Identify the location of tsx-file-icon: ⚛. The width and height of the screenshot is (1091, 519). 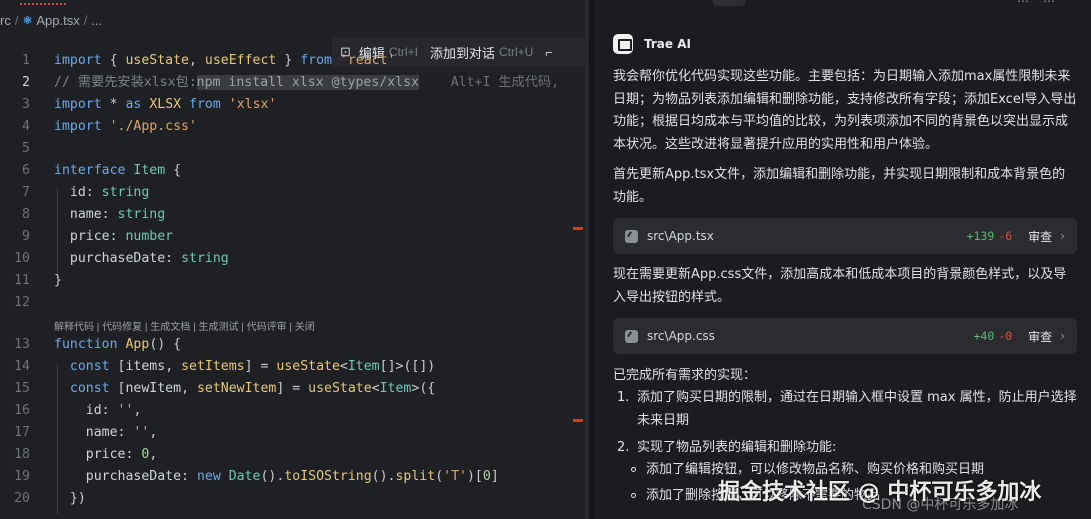
(27, 21).